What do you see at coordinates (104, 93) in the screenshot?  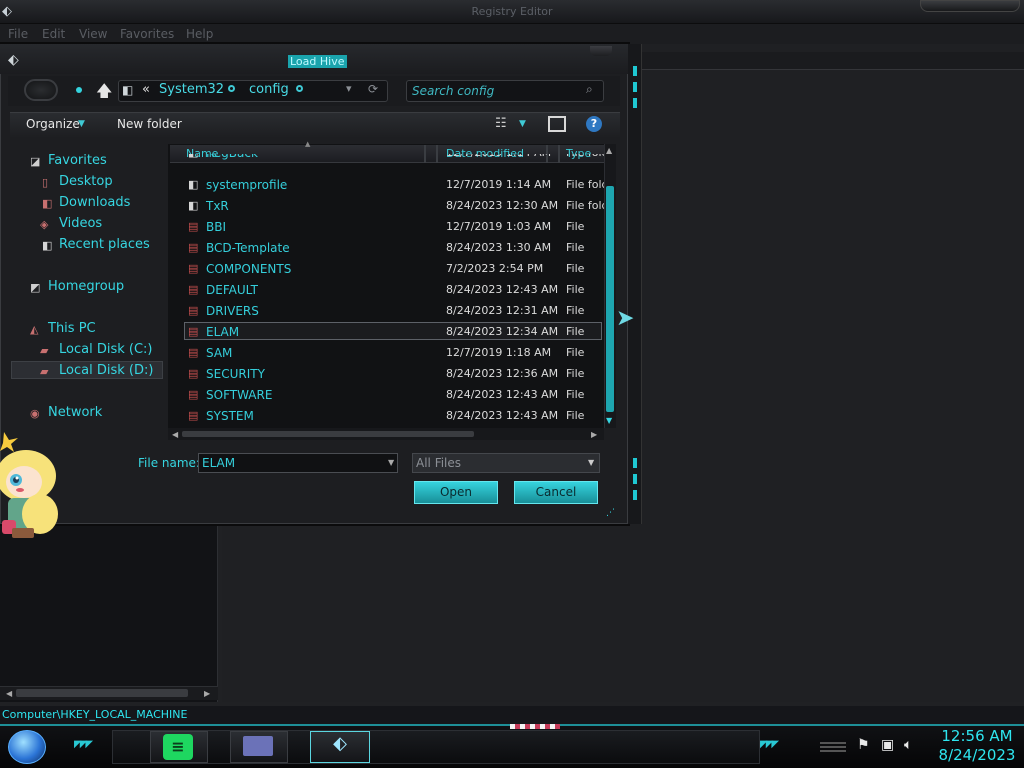 I see `up-arrow-icon: 🡅` at bounding box center [104, 93].